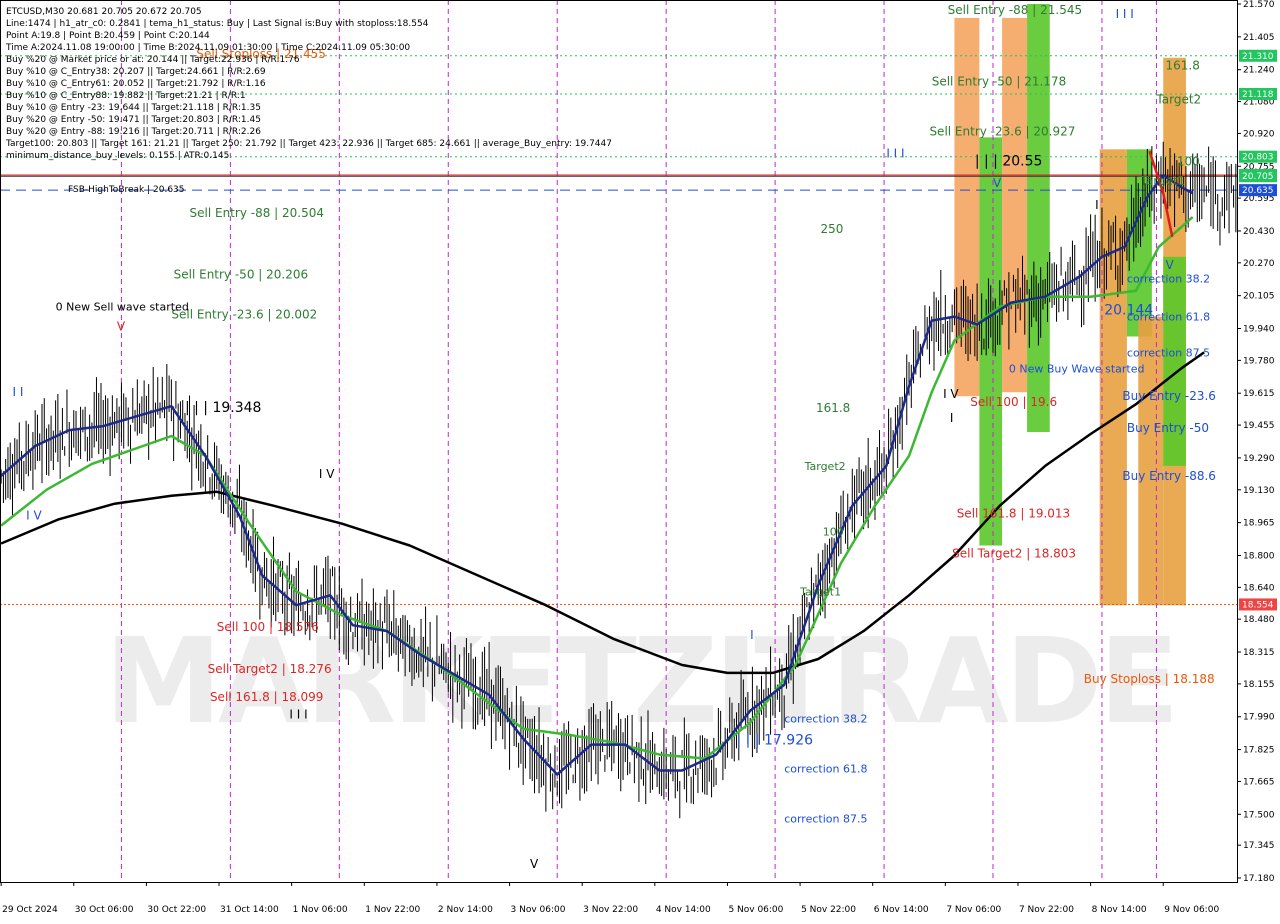 This screenshot has height=924, width=1280. I want to click on chart-label: 250, so click(832, 229).